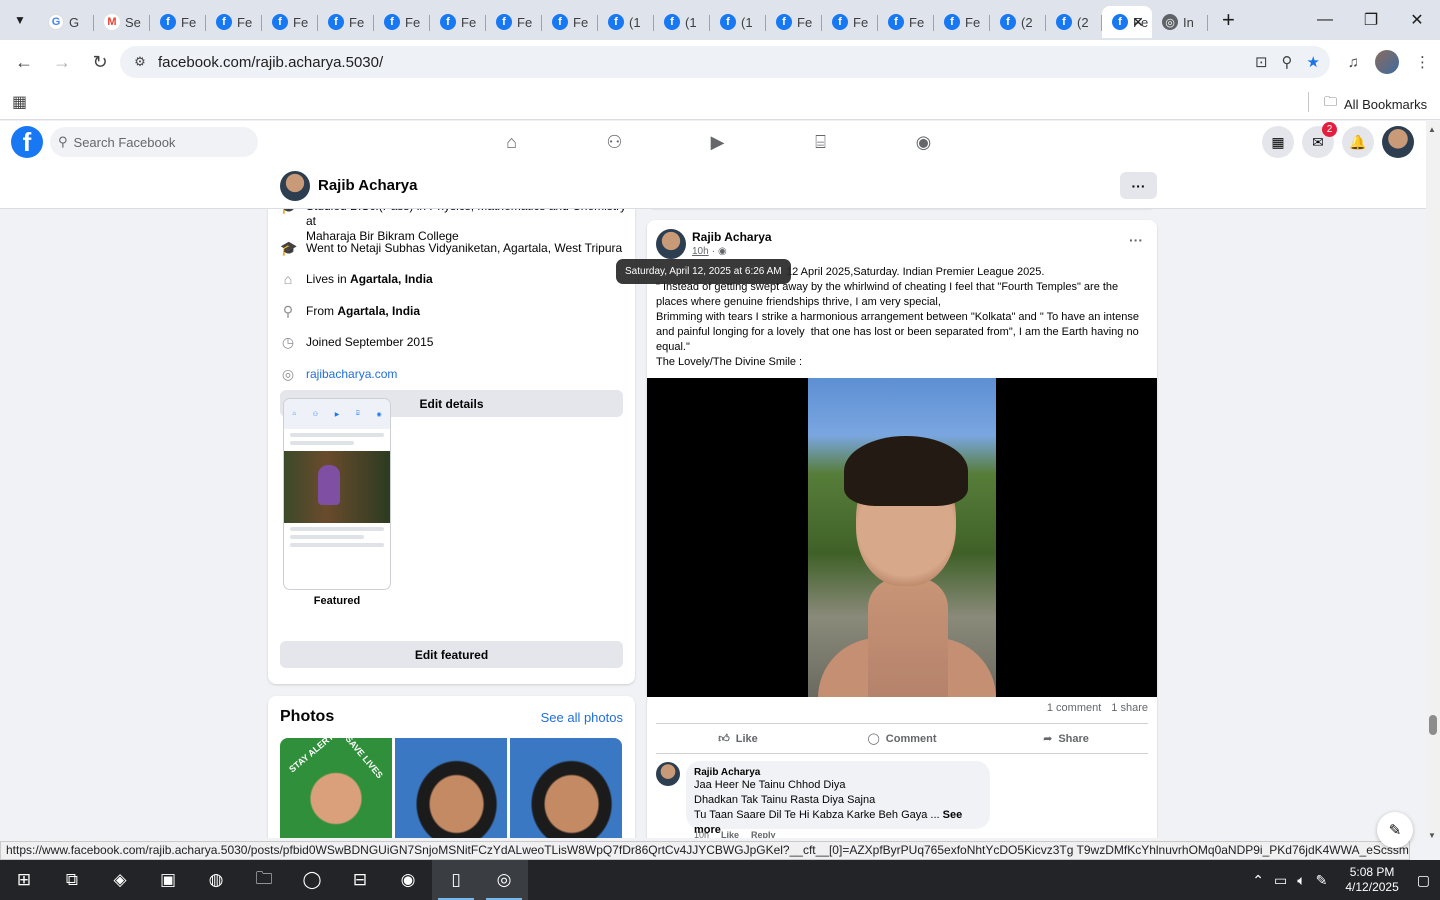 The height and width of the screenshot is (900, 1440). What do you see at coordinates (738, 738) in the screenshot?
I see `like-button: 👍︎ Like` at bounding box center [738, 738].